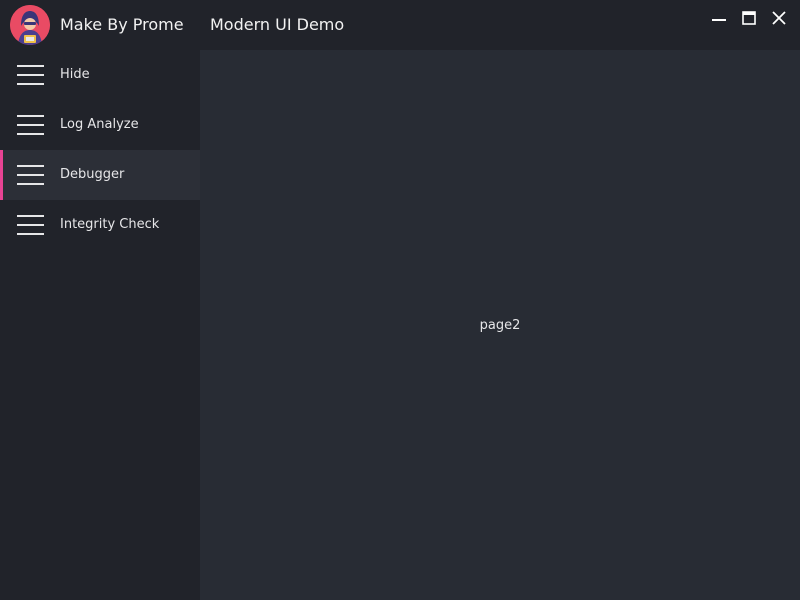 Image resolution: width=800 pixels, height=600 pixels. I want to click on avatar-graphic, so click(30, 25).